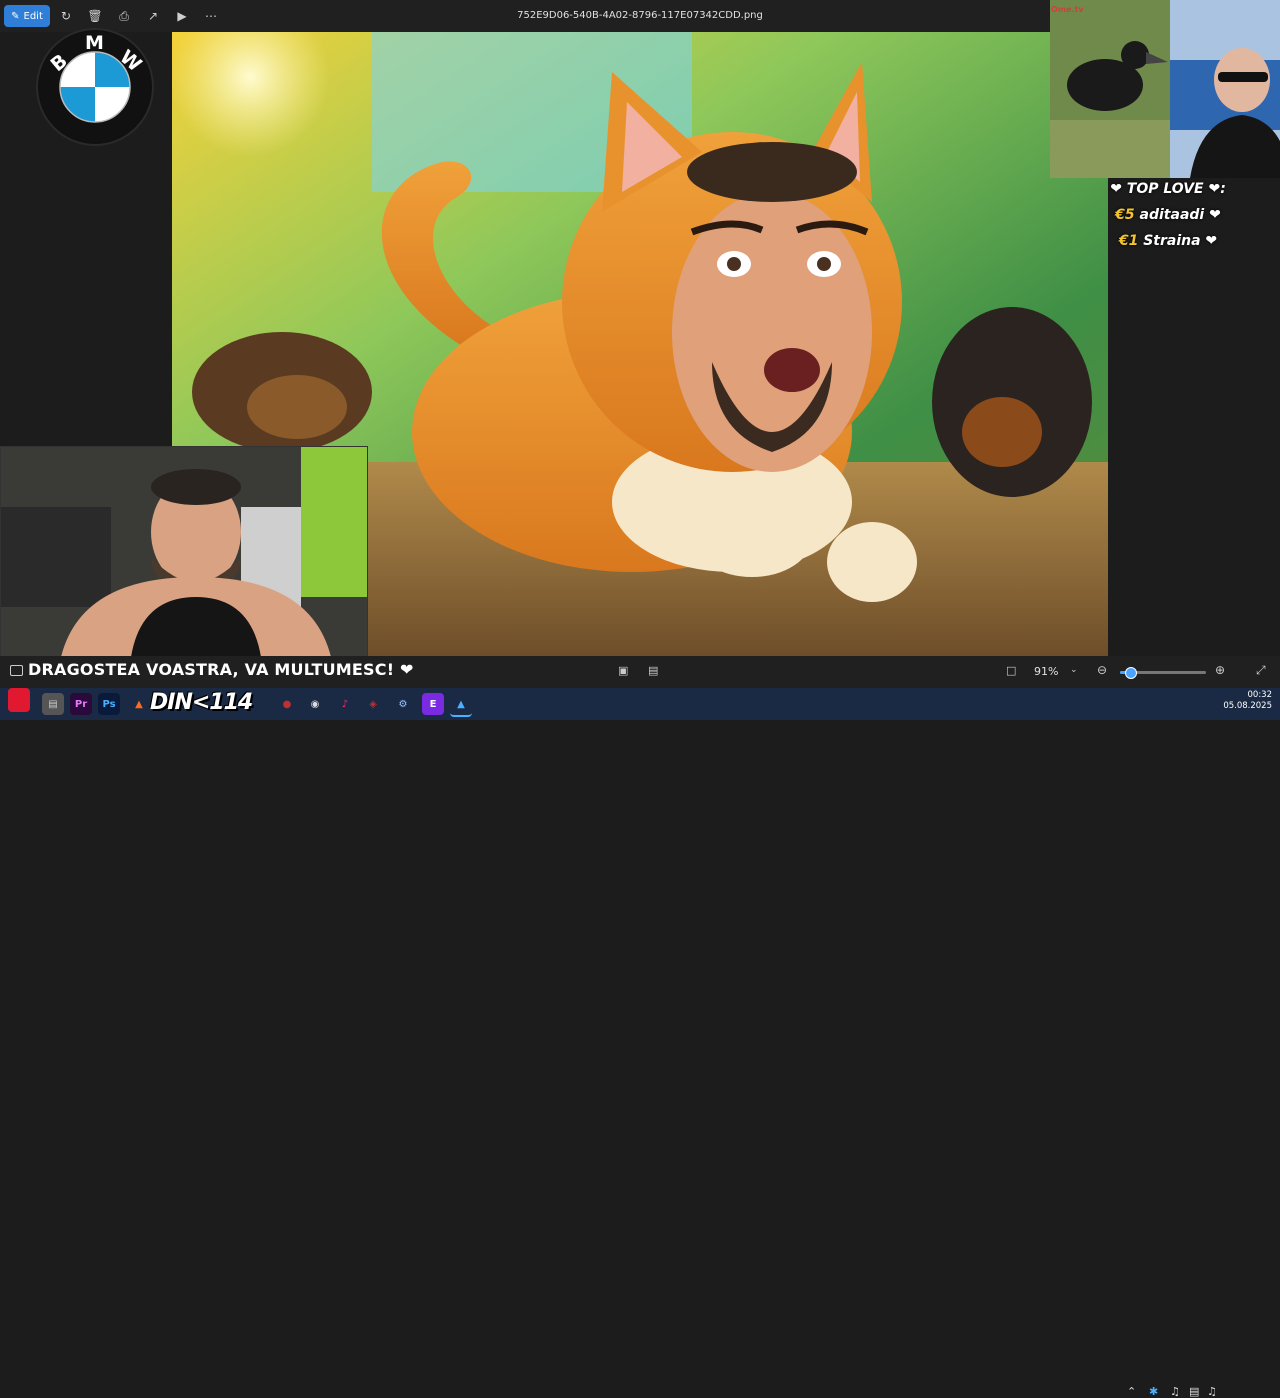 This screenshot has height=1398, width=1280. I want to click on network-icon: ▤, so click(1194, 1391).